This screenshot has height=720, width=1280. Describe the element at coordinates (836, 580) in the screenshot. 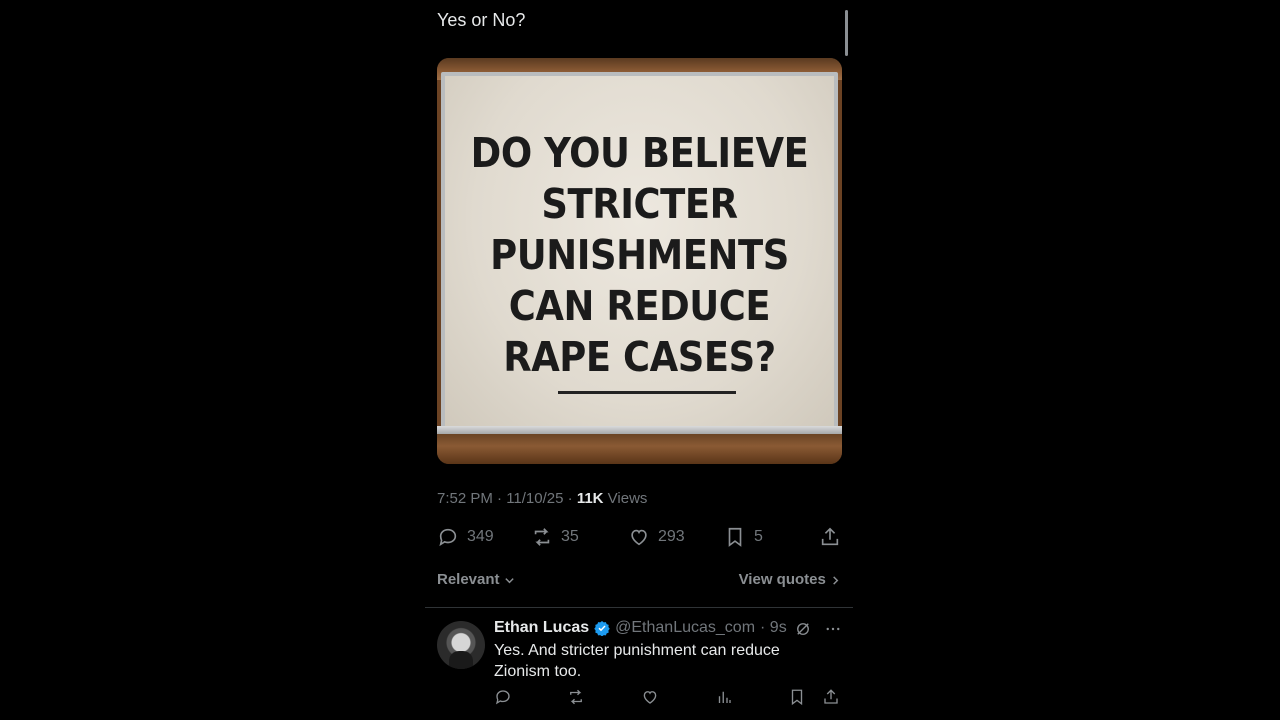

I see `chevron-right-icon` at that location.